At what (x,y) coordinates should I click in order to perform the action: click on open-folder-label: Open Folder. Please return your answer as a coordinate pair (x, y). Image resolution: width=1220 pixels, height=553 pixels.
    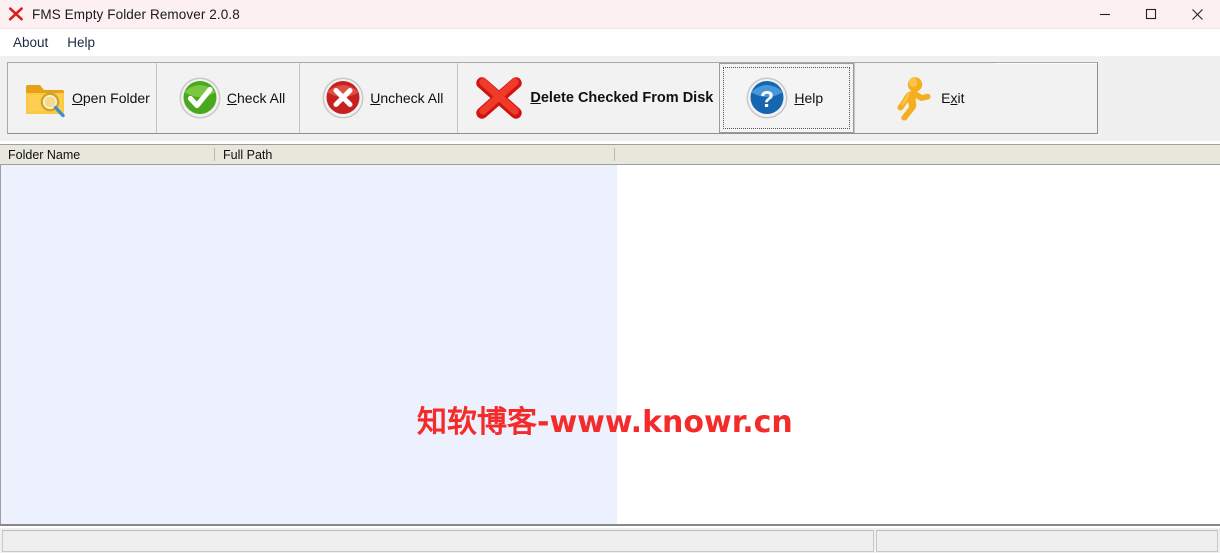
    Looking at the image, I should click on (111, 98).